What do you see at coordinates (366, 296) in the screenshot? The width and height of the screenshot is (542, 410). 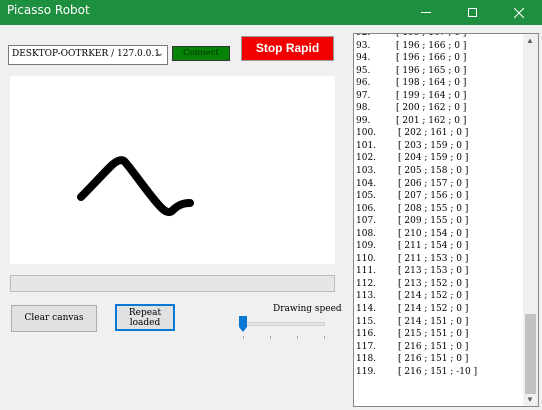 I see `point-index: 113.` at bounding box center [366, 296].